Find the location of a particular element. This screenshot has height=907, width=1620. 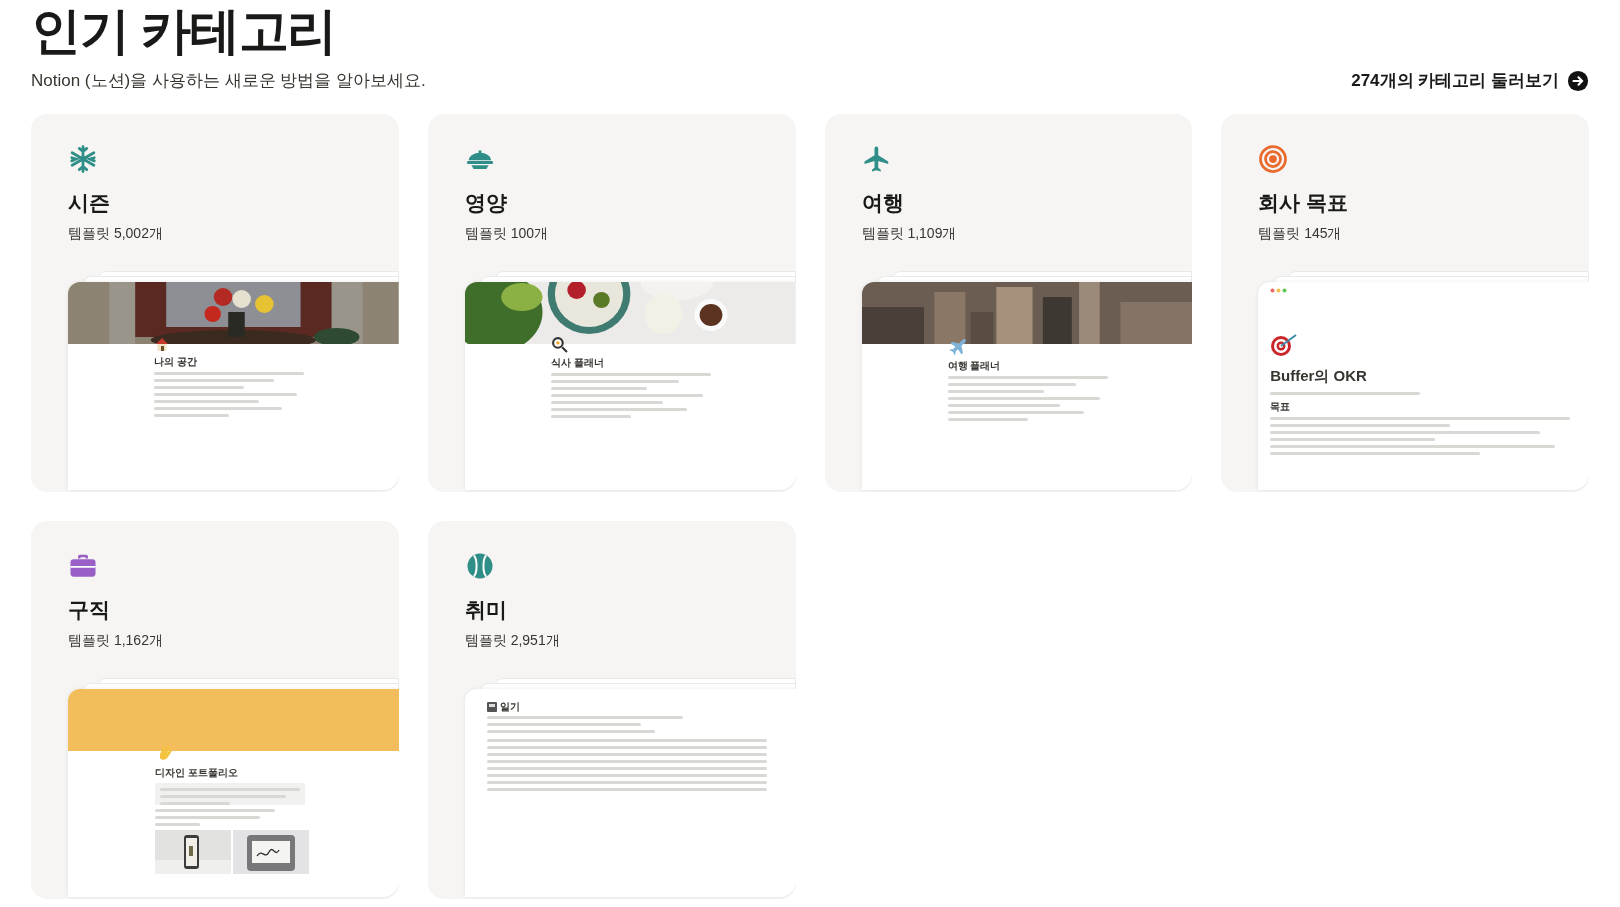

category-card: 시즌 템플릿 5,002개 나의 공간 is located at coordinates (215, 302).